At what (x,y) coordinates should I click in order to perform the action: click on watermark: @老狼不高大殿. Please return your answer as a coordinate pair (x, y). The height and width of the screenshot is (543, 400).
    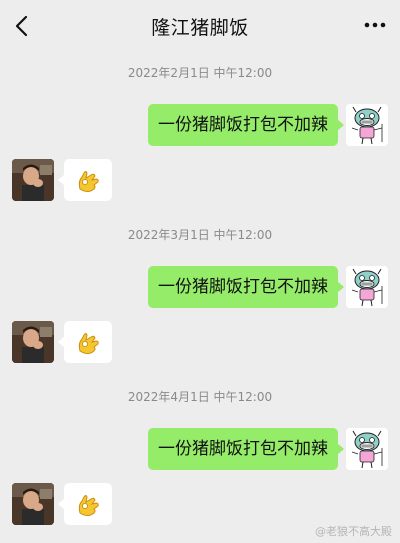
    Looking at the image, I should click on (353, 531).